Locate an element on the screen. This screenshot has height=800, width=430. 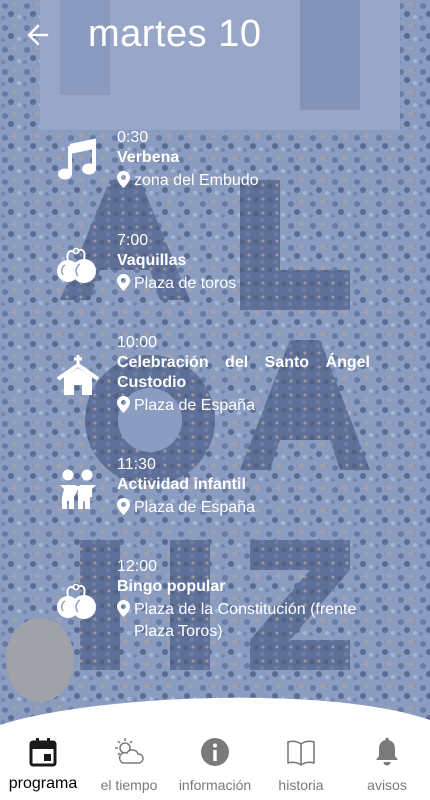
event-place: Plaza de toros is located at coordinates (185, 283).